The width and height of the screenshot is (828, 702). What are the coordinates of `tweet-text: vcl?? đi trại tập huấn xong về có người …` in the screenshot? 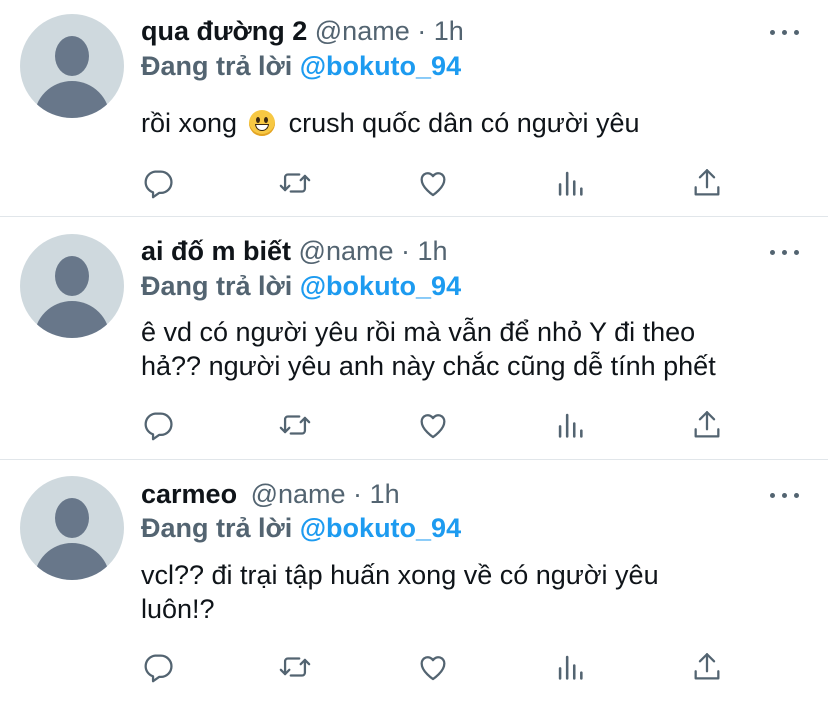 It's located at (471, 592).